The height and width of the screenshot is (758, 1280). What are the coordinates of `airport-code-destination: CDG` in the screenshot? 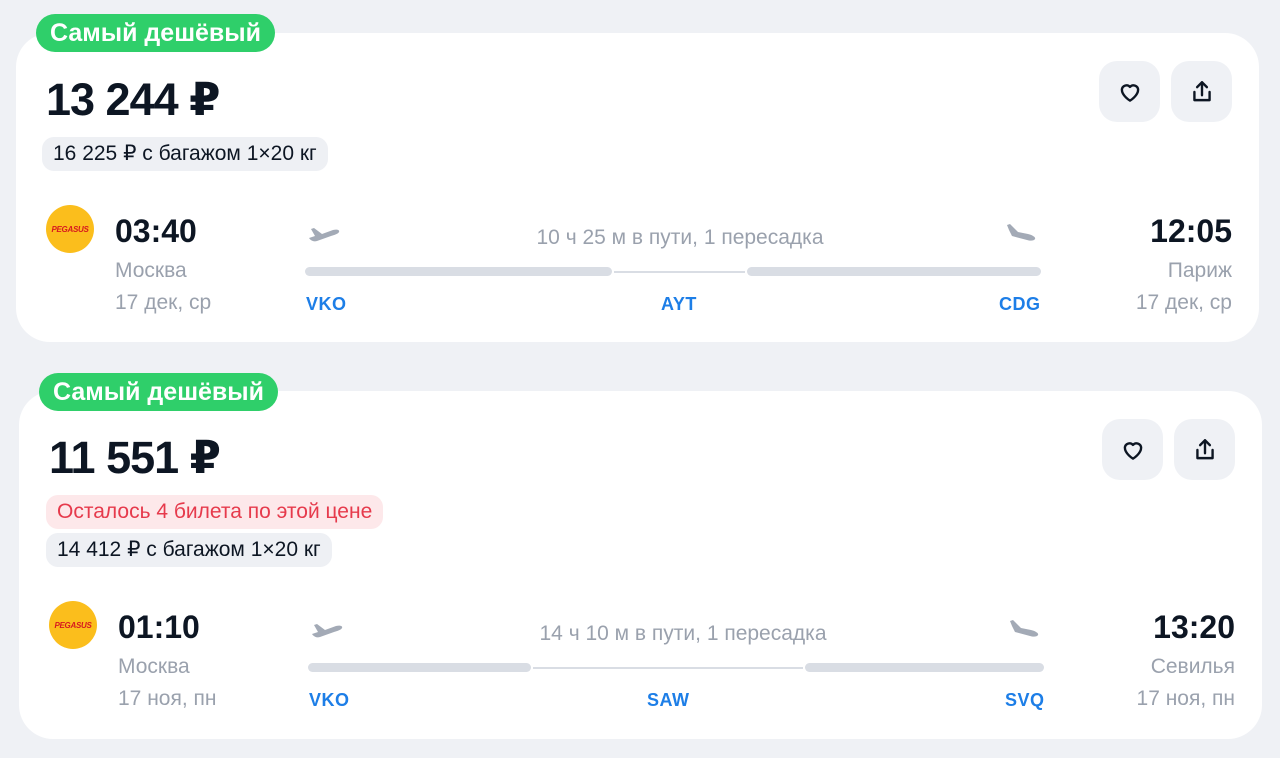 It's located at (1020, 304).